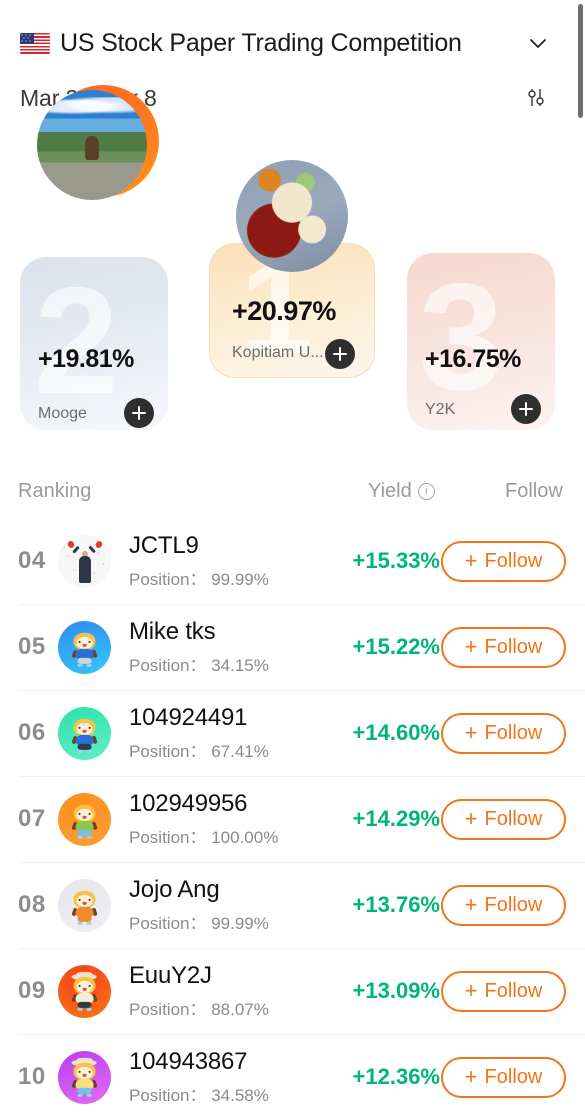  I want to click on rank-number: 08, so click(32, 904).